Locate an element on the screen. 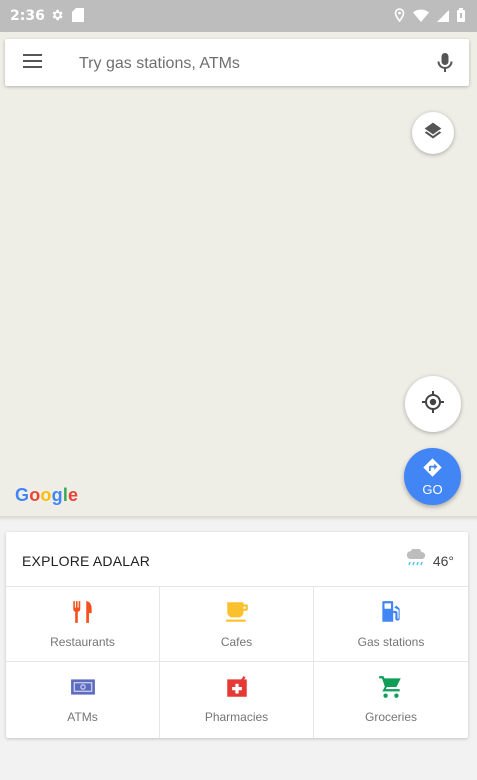 This screenshot has height=780, width=477. category-restaurants: Restaurants is located at coordinates (83, 624).